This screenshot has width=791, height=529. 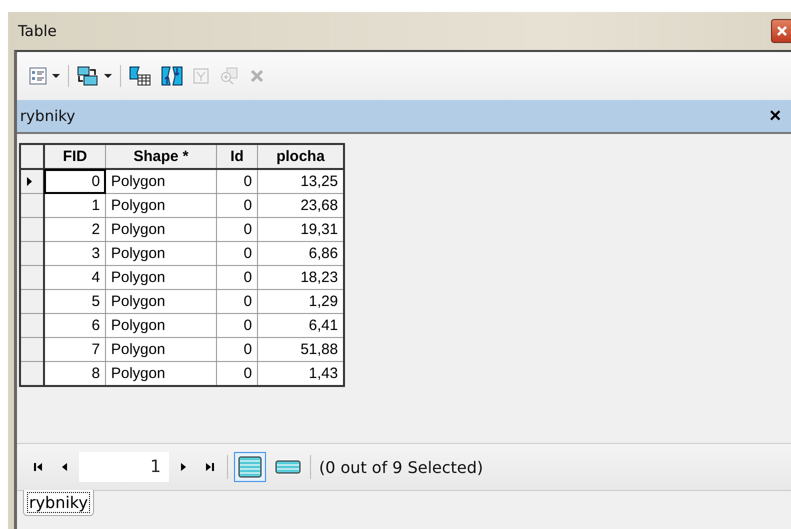 I want to click on record-field: 1, so click(x=124, y=467).